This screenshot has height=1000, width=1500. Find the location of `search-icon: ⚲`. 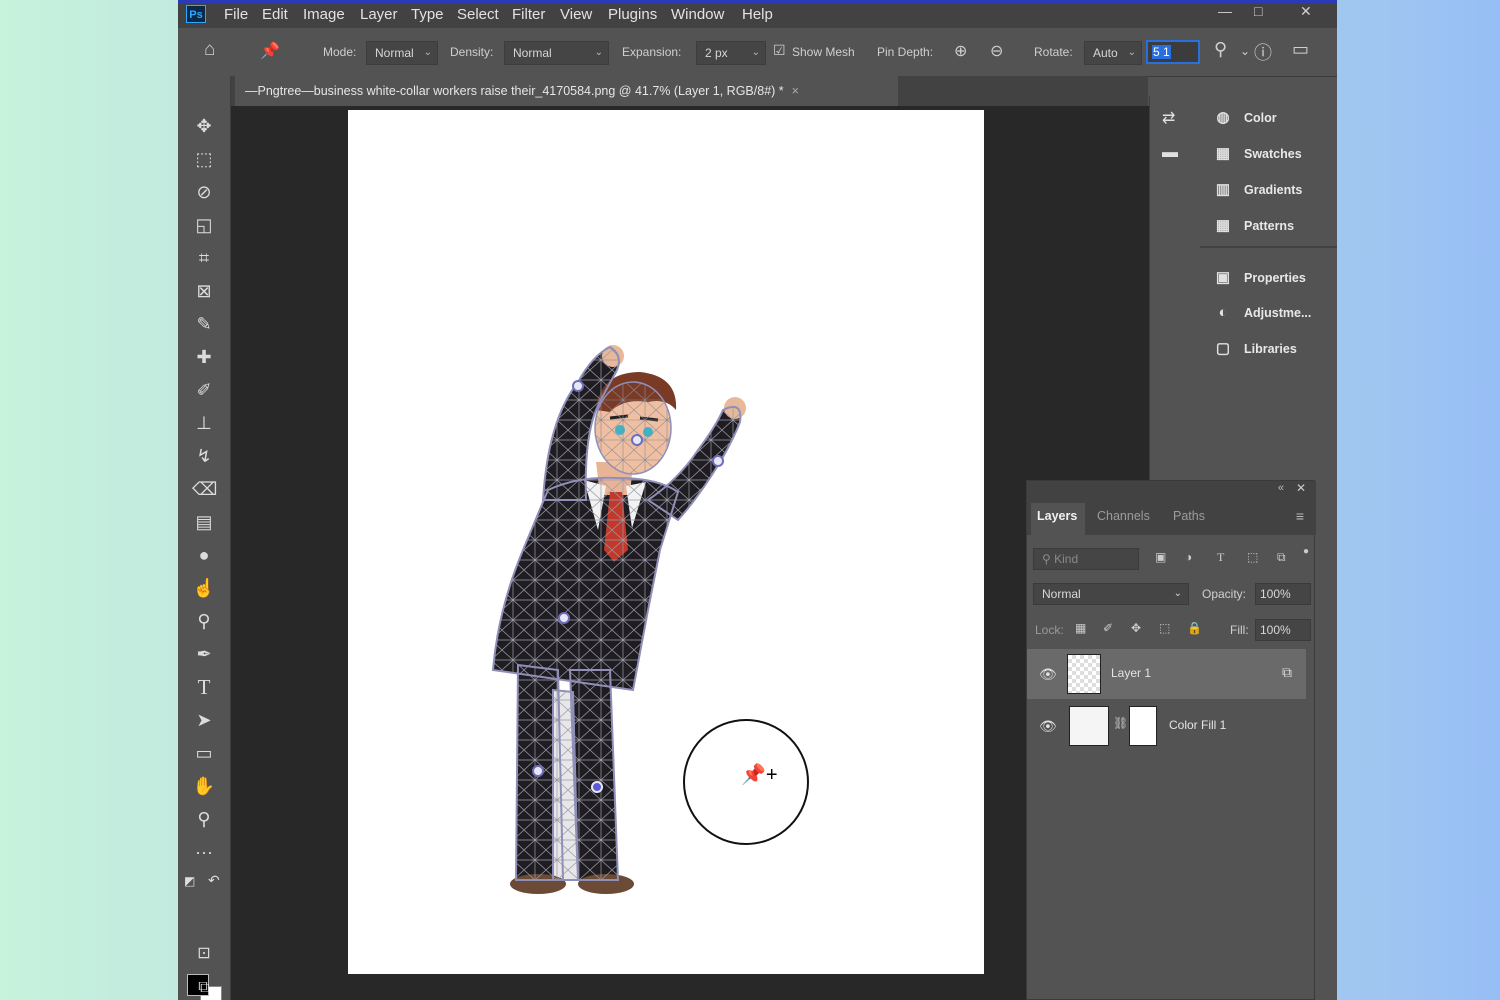

search-icon: ⚲ is located at coordinates (1220, 49).